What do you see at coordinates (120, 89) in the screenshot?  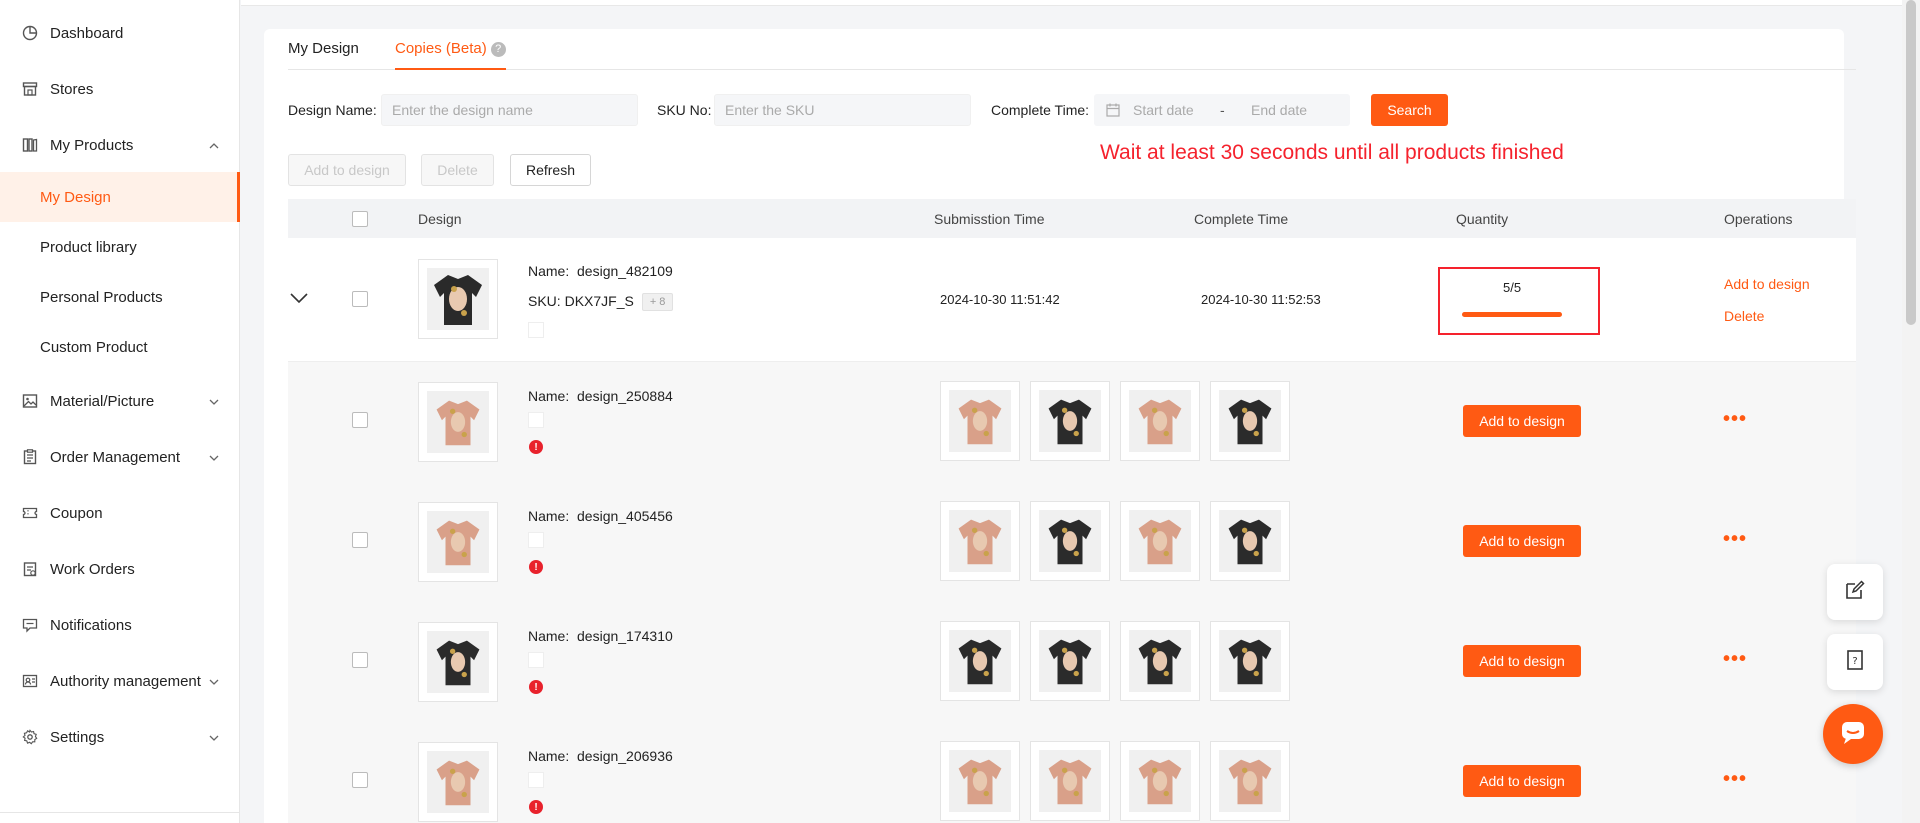 I see `sidebar-item-stores: Stores` at bounding box center [120, 89].